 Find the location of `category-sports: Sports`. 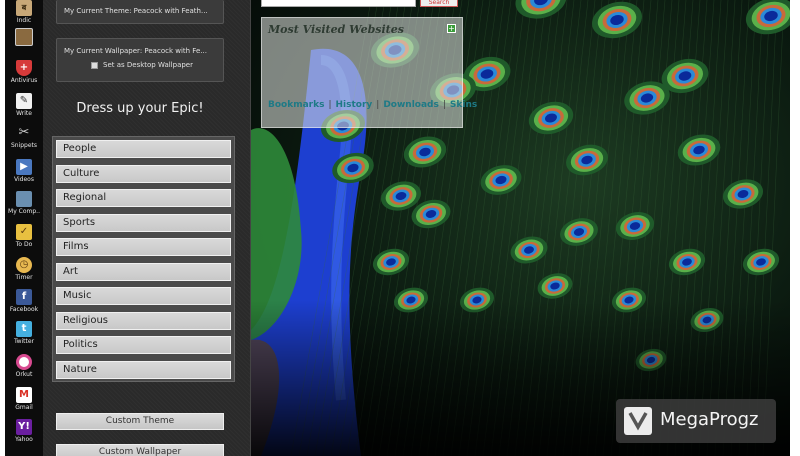

category-sports: Sports is located at coordinates (143, 222).